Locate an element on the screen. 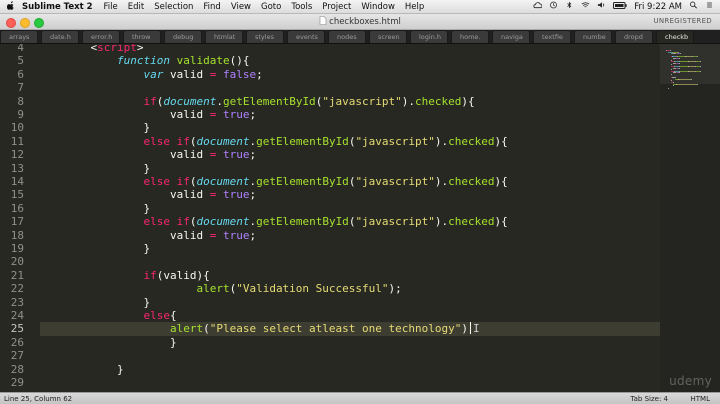  tab-debug: debug is located at coordinates (183, 36).